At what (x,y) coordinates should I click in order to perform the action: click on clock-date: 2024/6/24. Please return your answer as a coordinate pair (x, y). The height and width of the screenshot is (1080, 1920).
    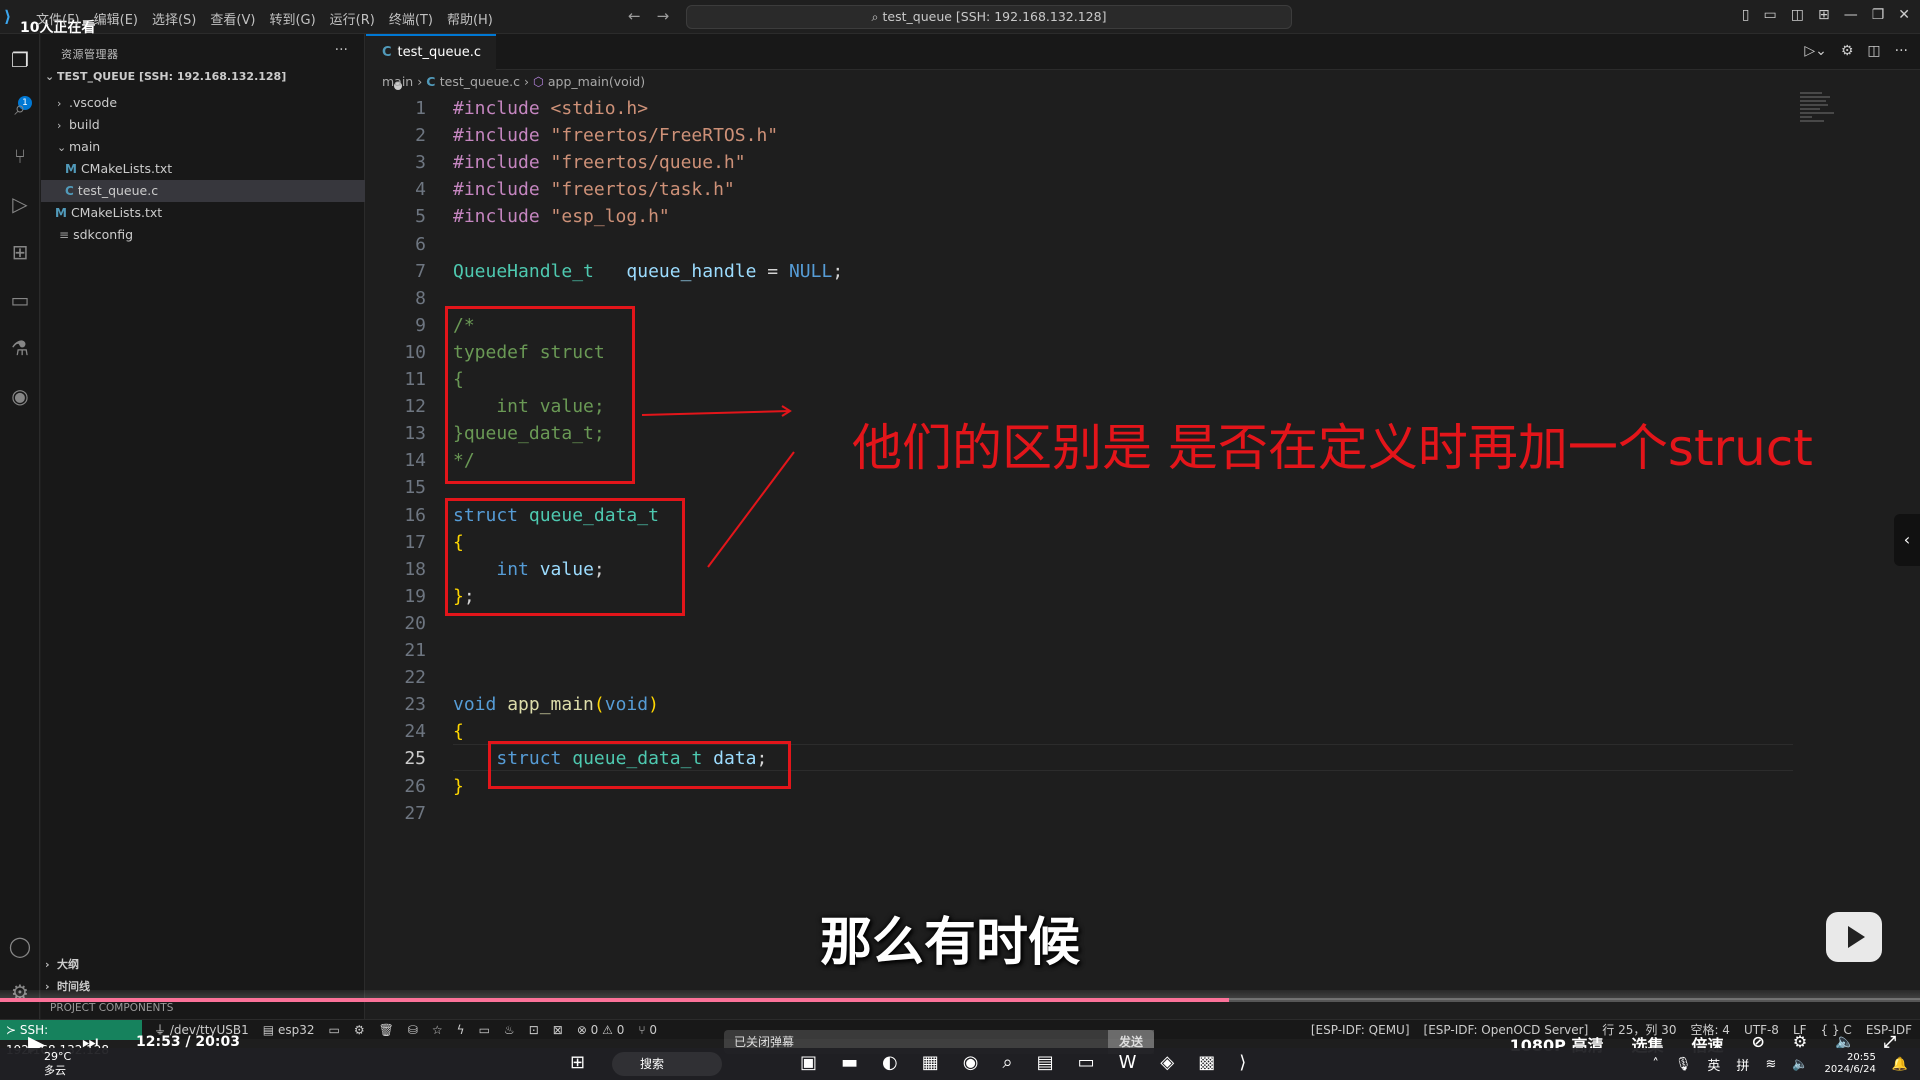
    Looking at the image, I should click on (1850, 1069).